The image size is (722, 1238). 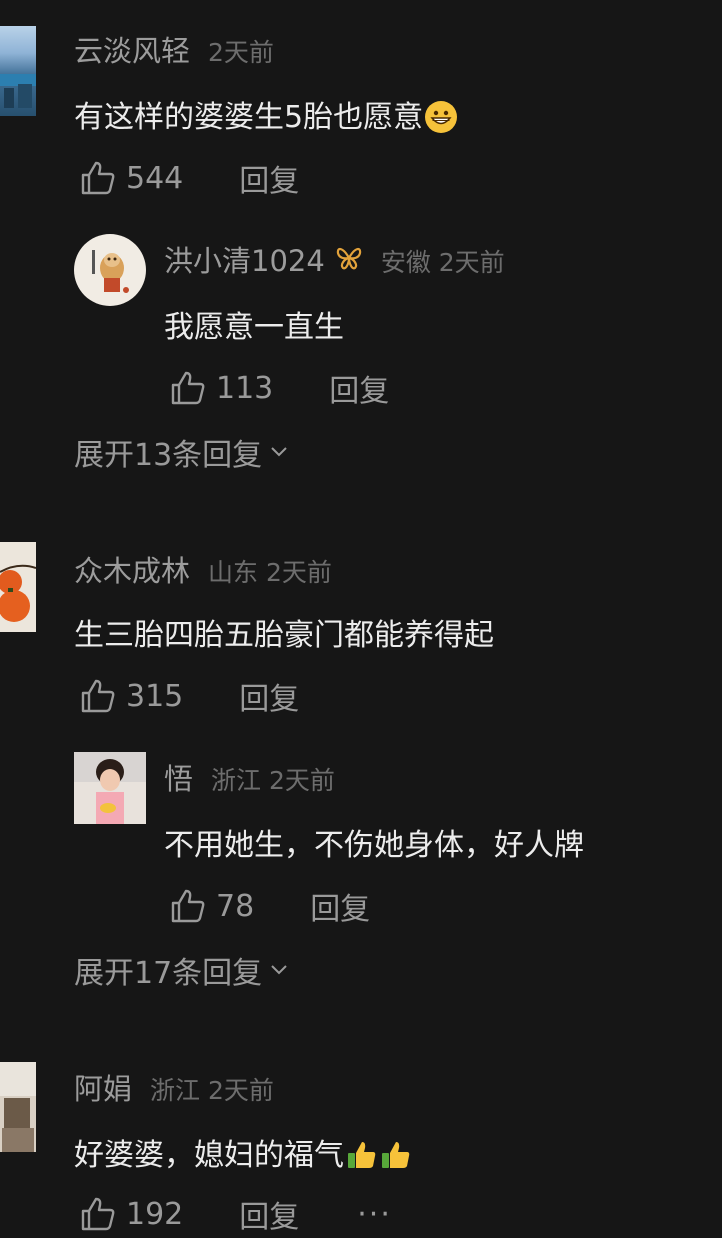 What do you see at coordinates (270, 572) in the screenshot?
I see `comment-meta: 山东 2天前` at bounding box center [270, 572].